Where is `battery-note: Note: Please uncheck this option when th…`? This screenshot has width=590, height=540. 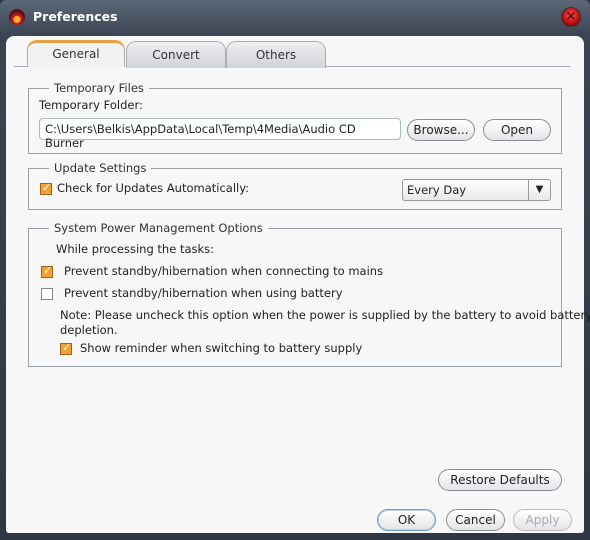 battery-note: Note: Please uncheck this option when th… is located at coordinates (325, 315).